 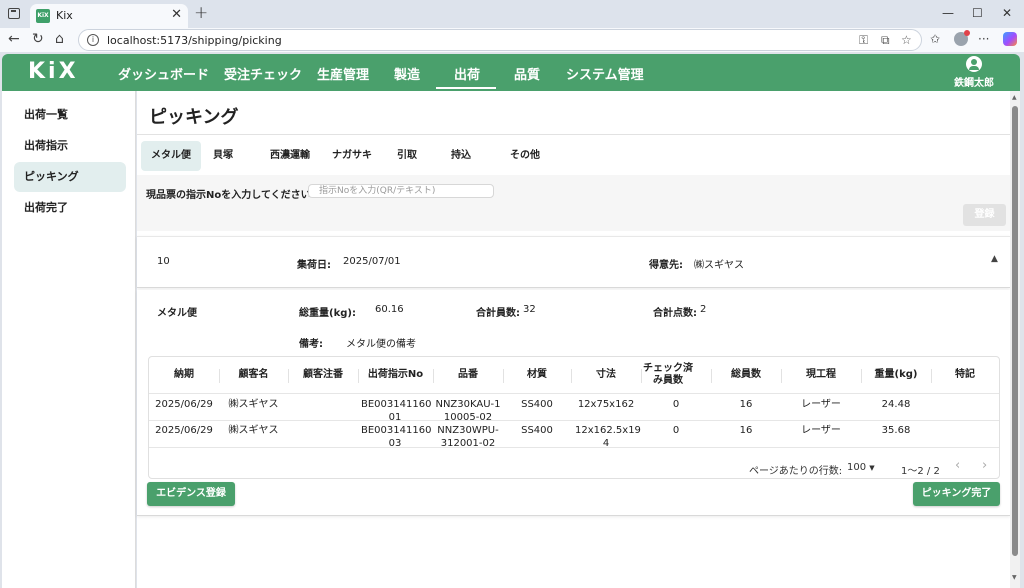 I want to click on maximize-icon: ☐, so click(x=977, y=13).